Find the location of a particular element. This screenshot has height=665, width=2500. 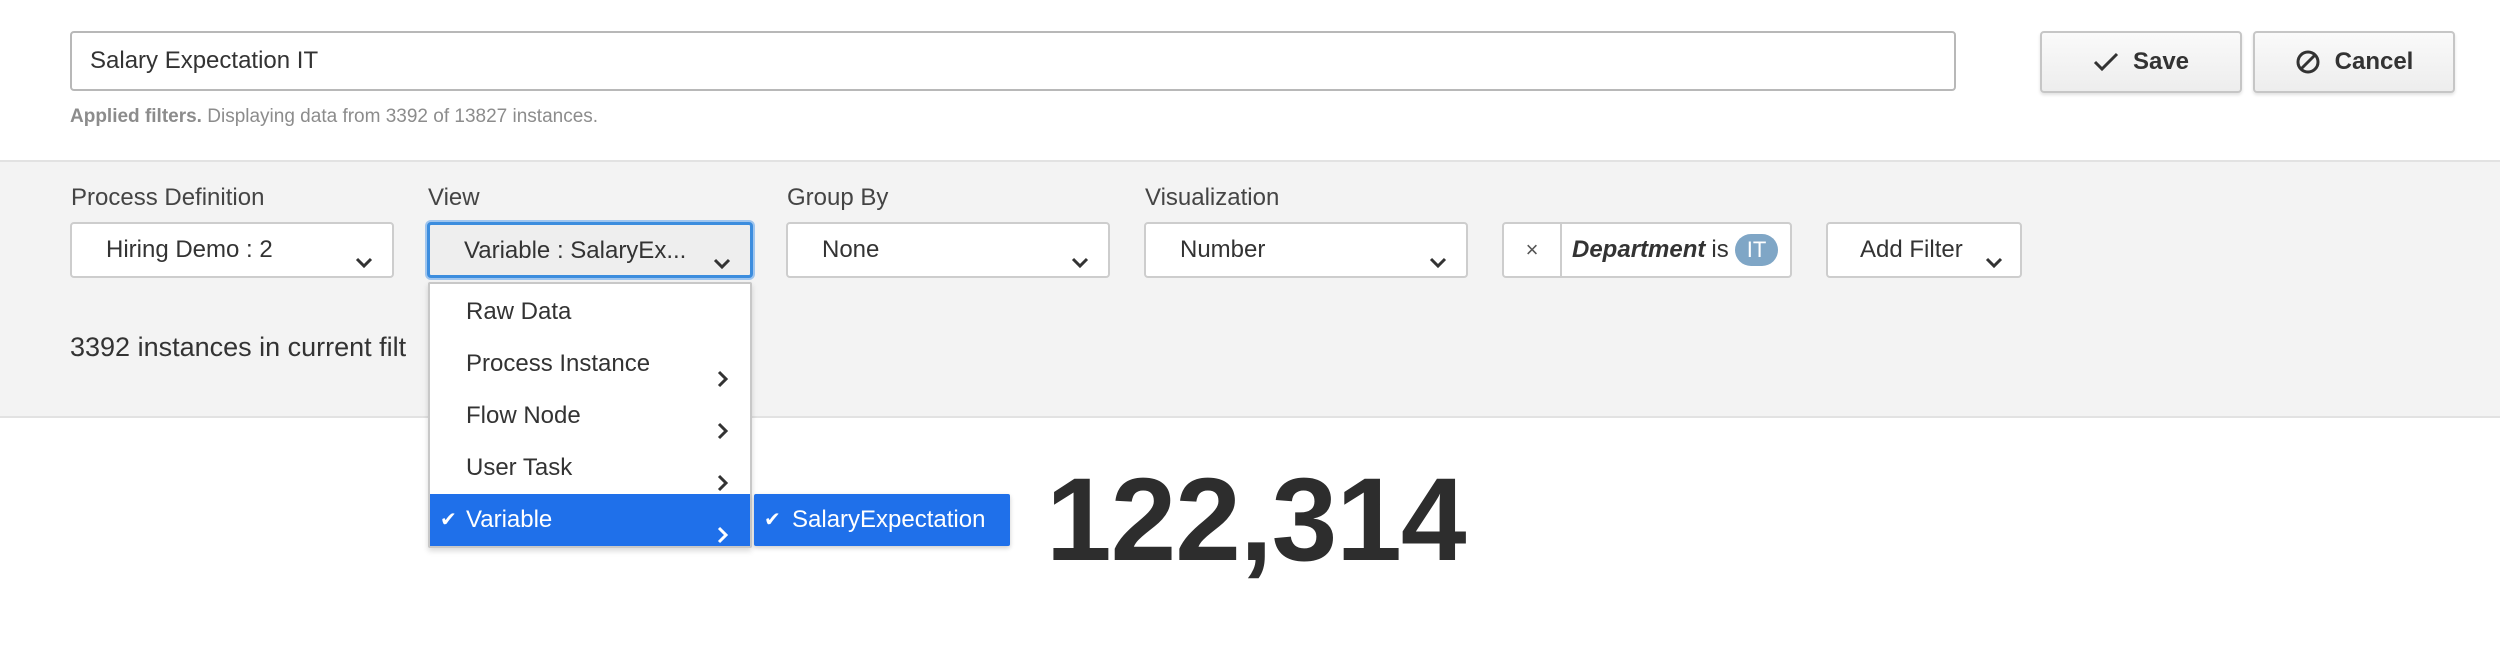

cancel-button: Cancel is located at coordinates (2354, 62).